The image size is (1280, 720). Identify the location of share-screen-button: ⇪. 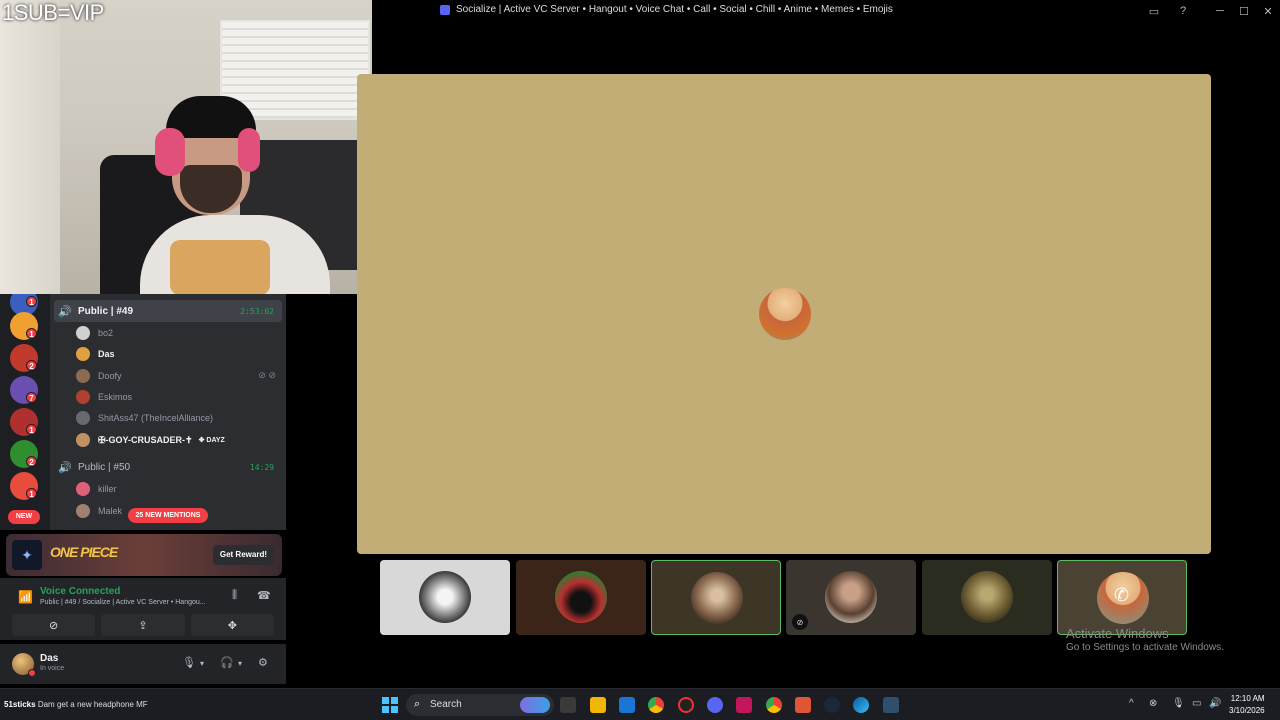
(143, 625).